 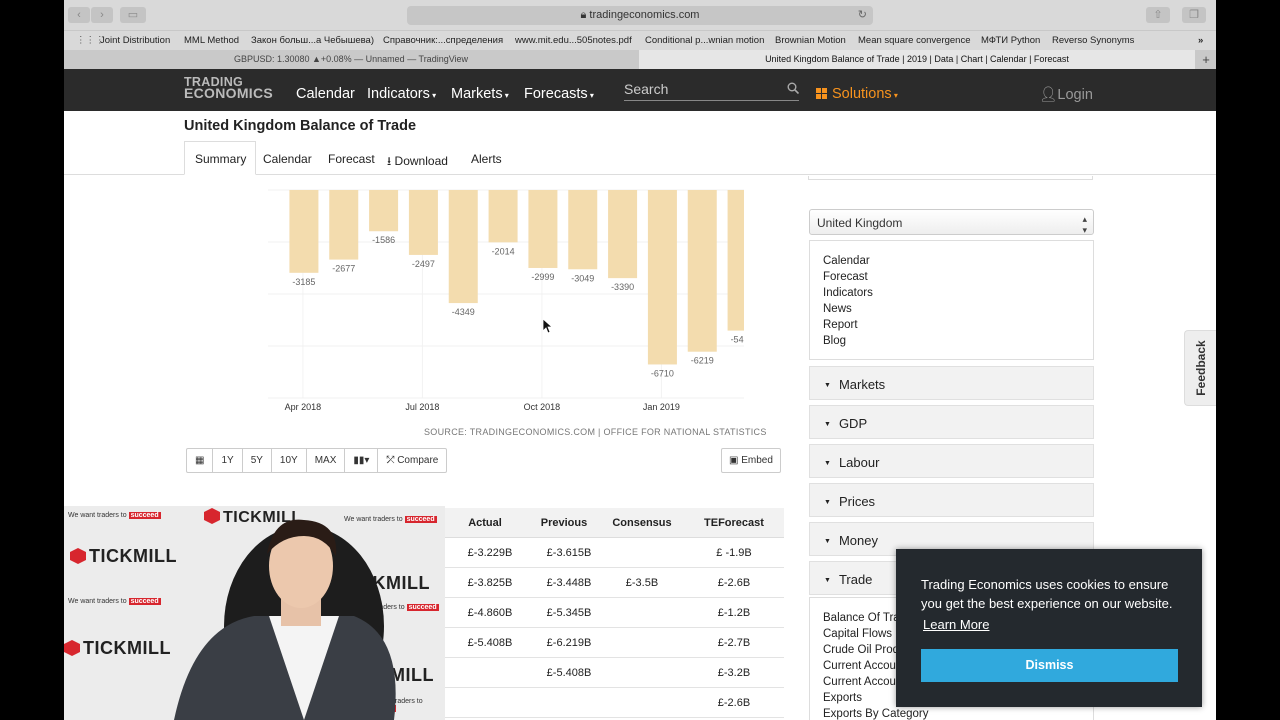 What do you see at coordinates (135, 40) in the screenshot?
I see `bookmark-item: Joint Distribution` at bounding box center [135, 40].